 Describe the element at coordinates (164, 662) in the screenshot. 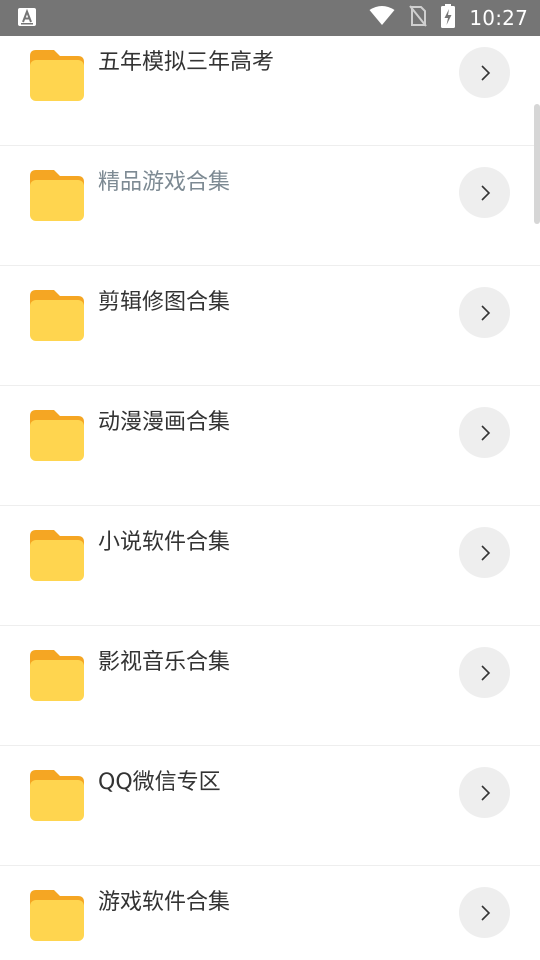

I see `list-item-label: 影视音乐合集` at that location.